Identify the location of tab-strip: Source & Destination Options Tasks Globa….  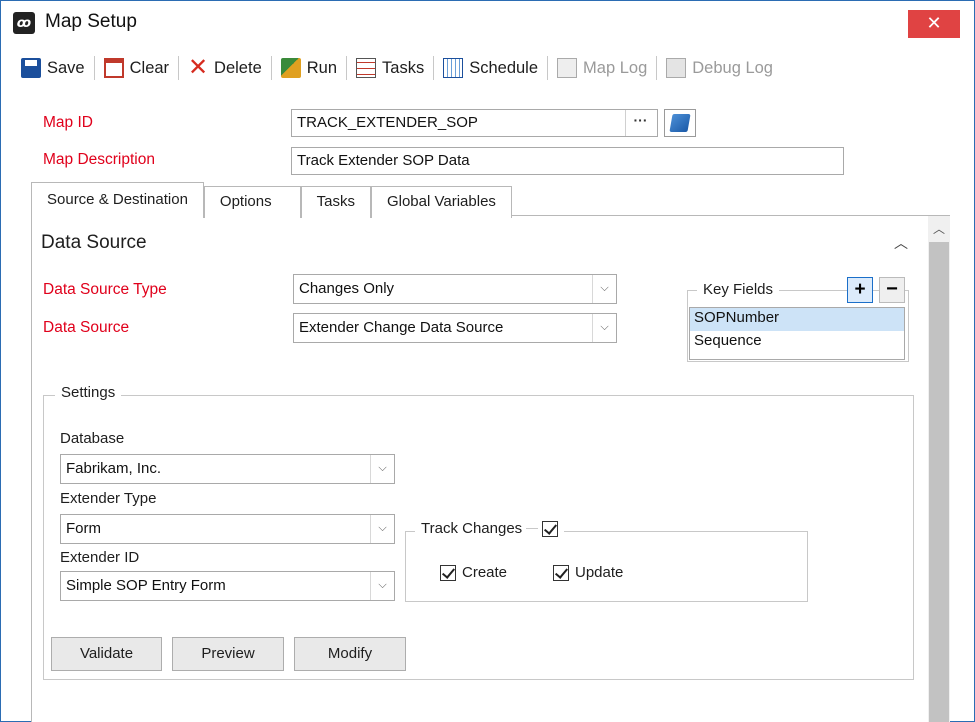
(271, 200).